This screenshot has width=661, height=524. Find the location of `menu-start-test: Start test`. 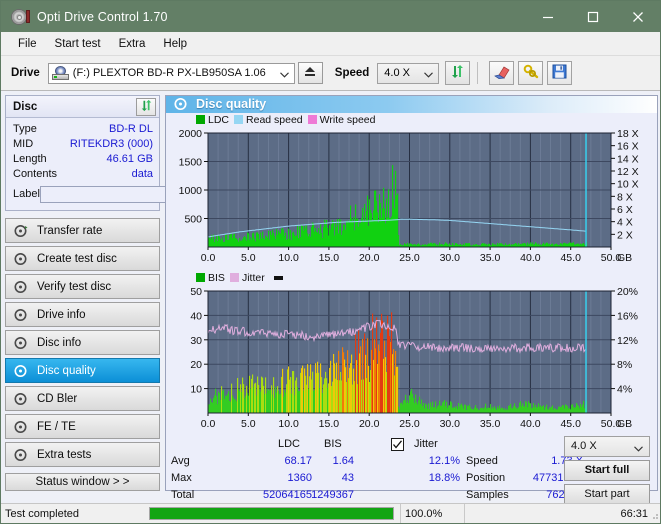

menu-start-test: Start test is located at coordinates (78, 44).